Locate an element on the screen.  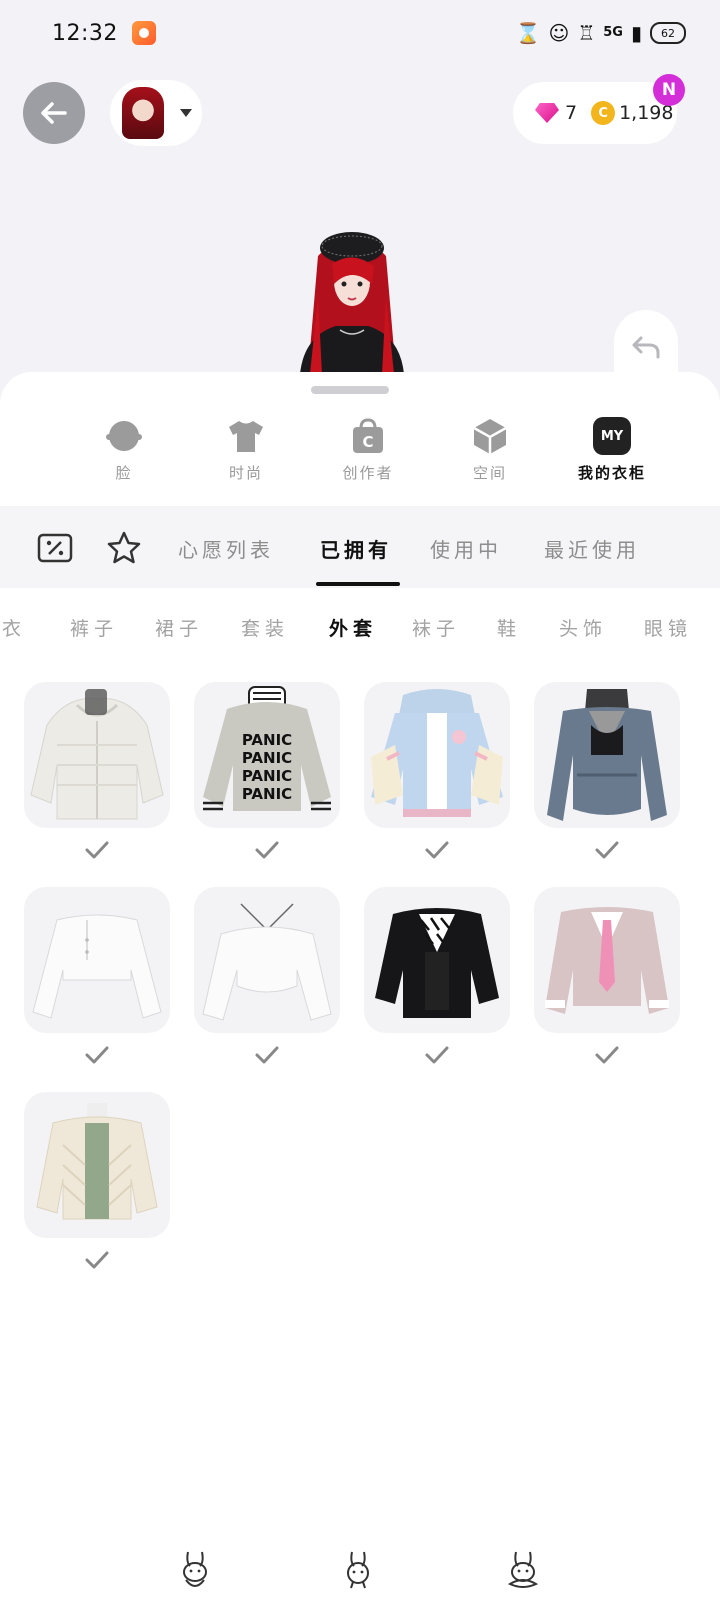
subcategory-shoes: 鞋 is located at coordinates (509, 627).